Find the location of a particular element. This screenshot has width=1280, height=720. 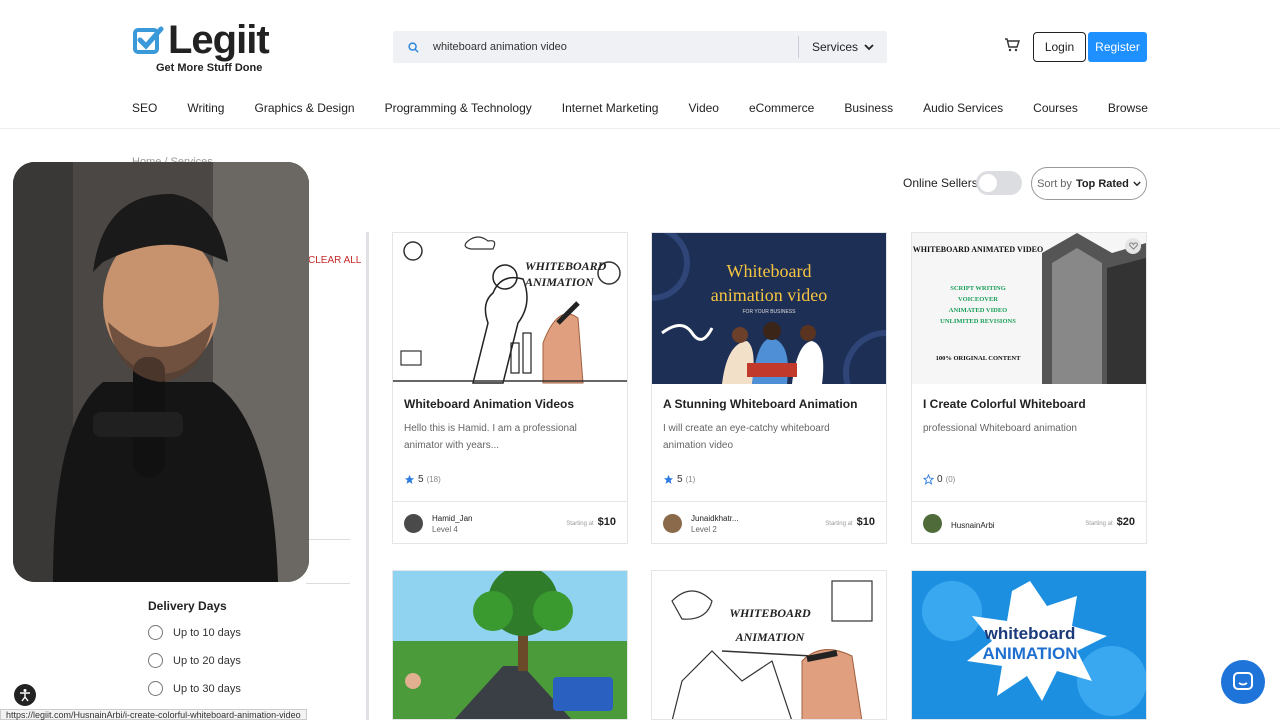

delivery-option-30: Up to 30 days is located at coordinates (194, 688).